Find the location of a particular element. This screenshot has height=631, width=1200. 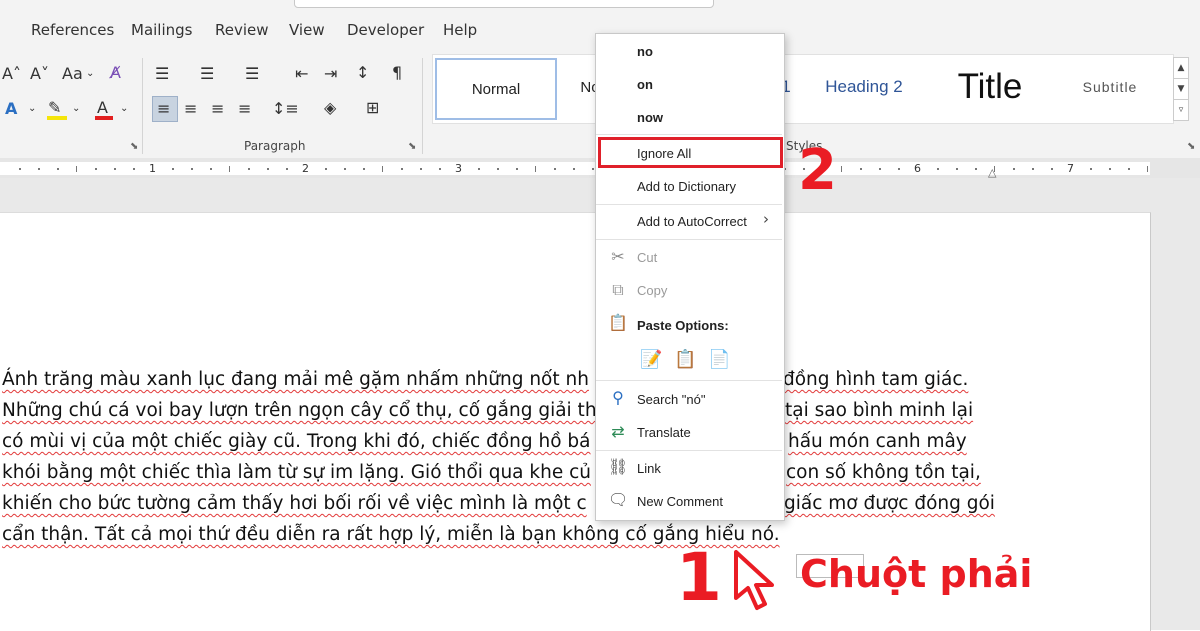

paste-merge-formatting-icon: 📋 is located at coordinates (685, 359).